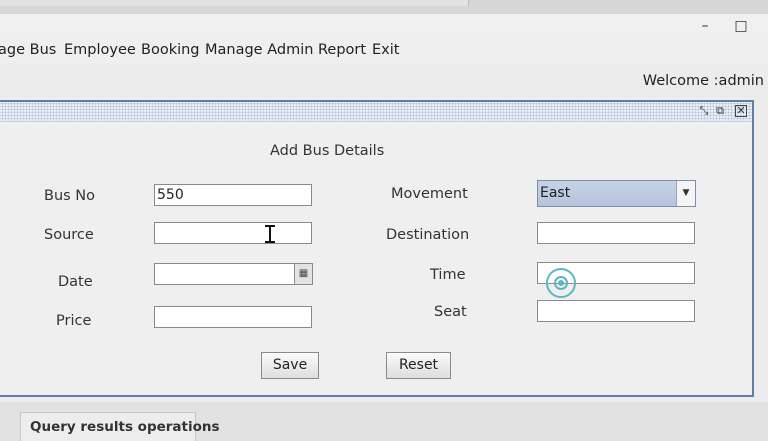  Describe the element at coordinates (429, 194) in the screenshot. I see `movement-label: Movement` at that location.